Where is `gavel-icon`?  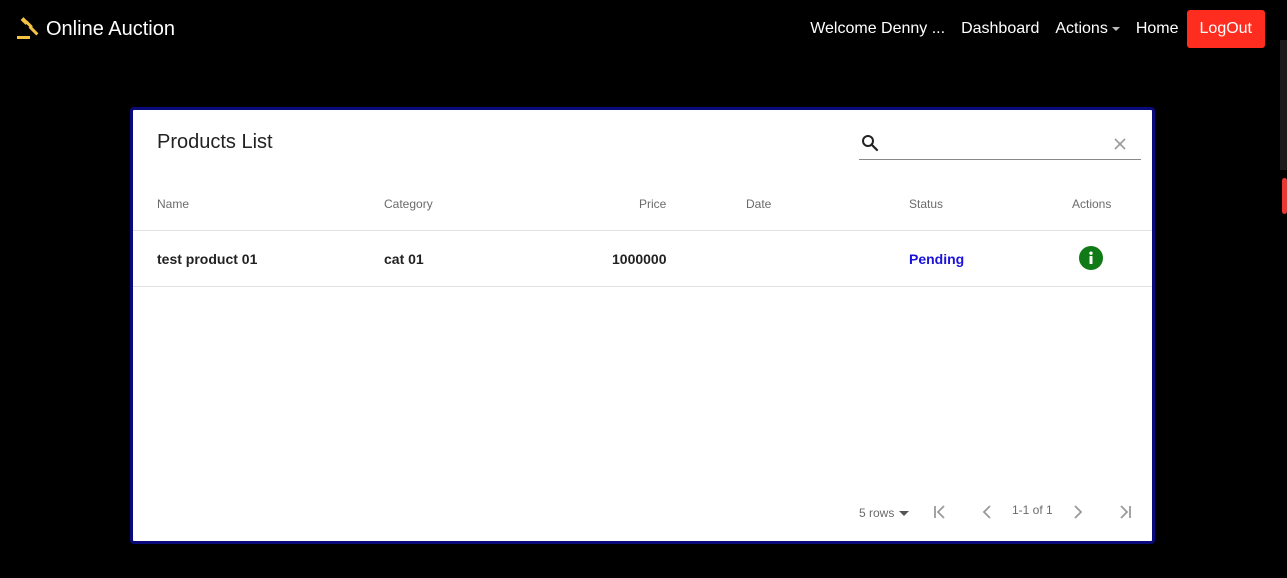 gavel-icon is located at coordinates (28, 29).